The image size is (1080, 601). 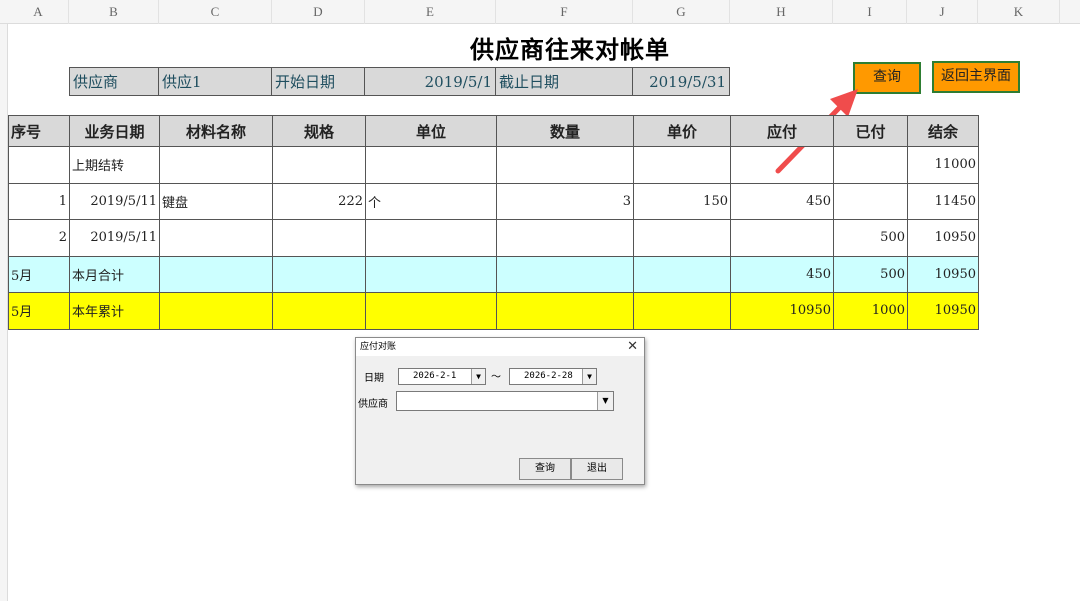 I want to click on column-header-a: A, so click(x=38, y=12).